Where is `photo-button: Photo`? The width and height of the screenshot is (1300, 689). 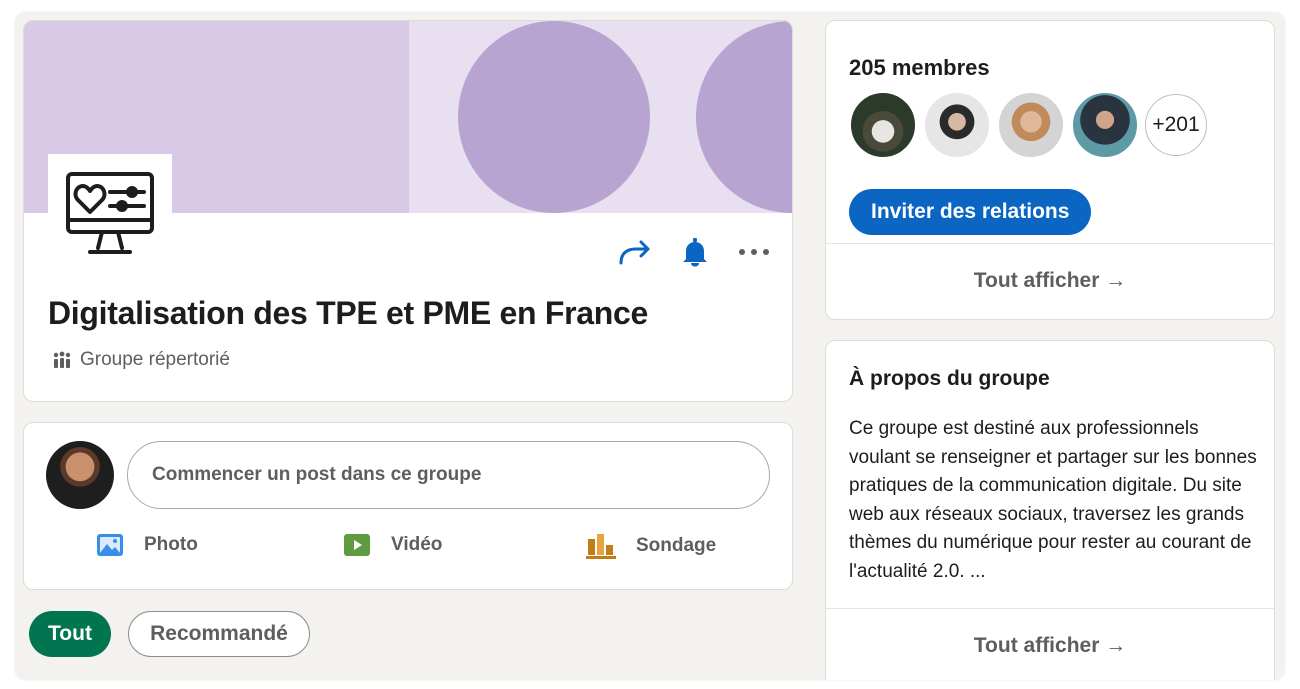 photo-button: Photo is located at coordinates (147, 545).